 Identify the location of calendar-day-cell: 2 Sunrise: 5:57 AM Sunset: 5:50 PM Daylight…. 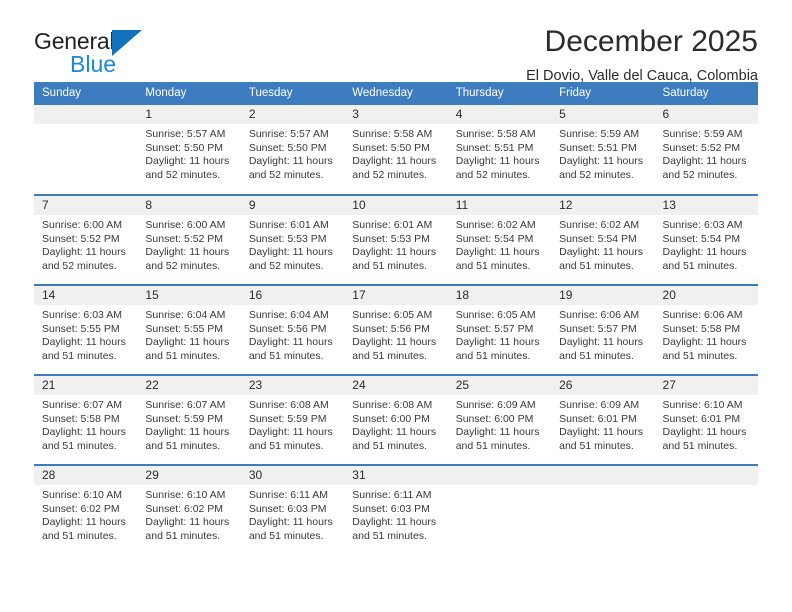
(292, 150).